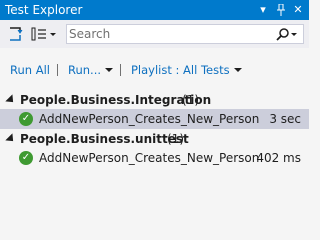 The height and width of the screenshot is (240, 320). I want to click on test-row: ✓ AddNewPerson_Creates_New_Person 3 sec, so click(154, 119).